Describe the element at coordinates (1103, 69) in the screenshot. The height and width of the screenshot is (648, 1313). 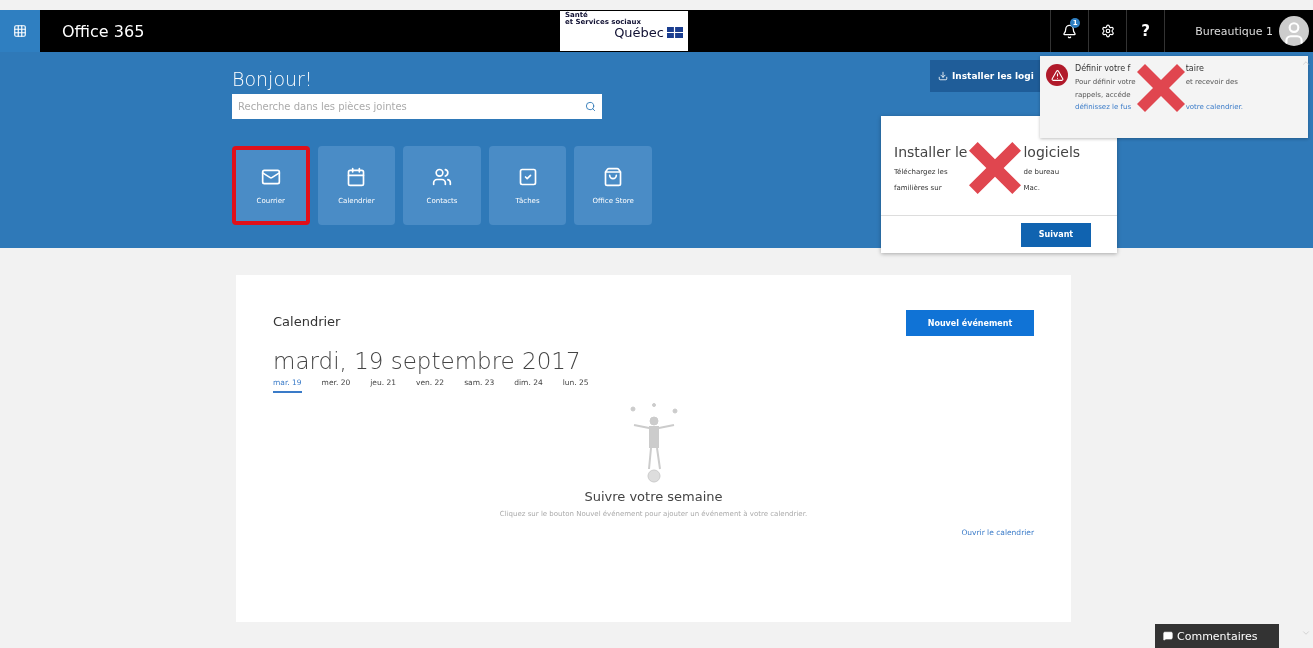
I see `notification-title: Définir votre f` at that location.